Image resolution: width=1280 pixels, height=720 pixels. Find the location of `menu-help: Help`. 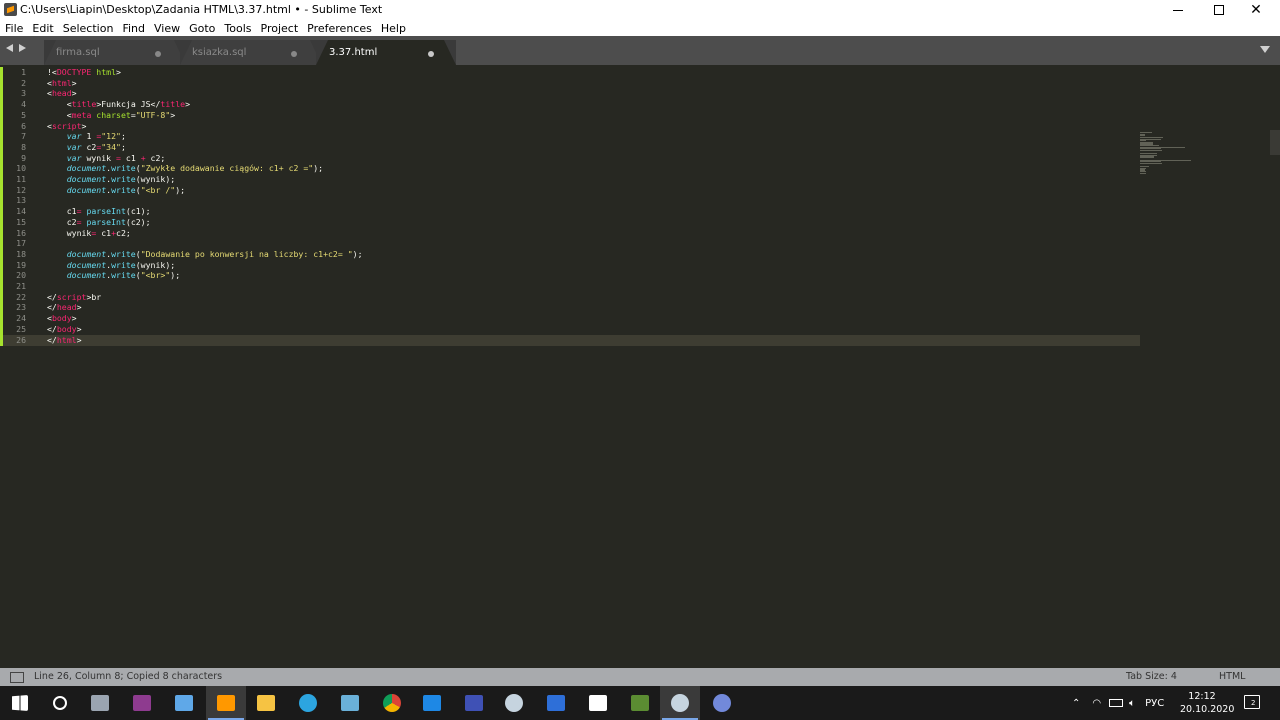

menu-help: Help is located at coordinates (393, 28).